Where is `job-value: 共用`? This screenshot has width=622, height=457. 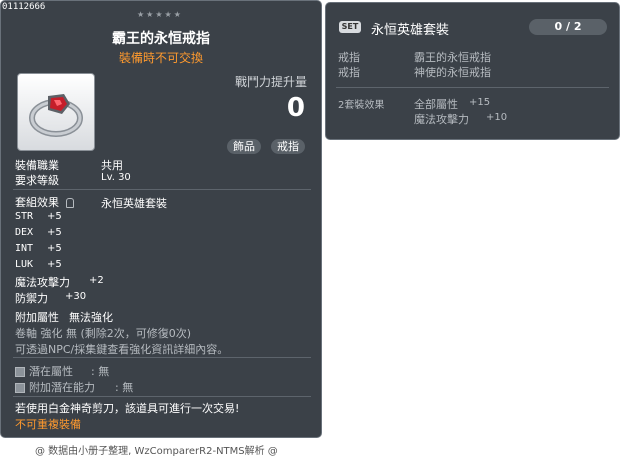 job-value: 共用 is located at coordinates (112, 165).